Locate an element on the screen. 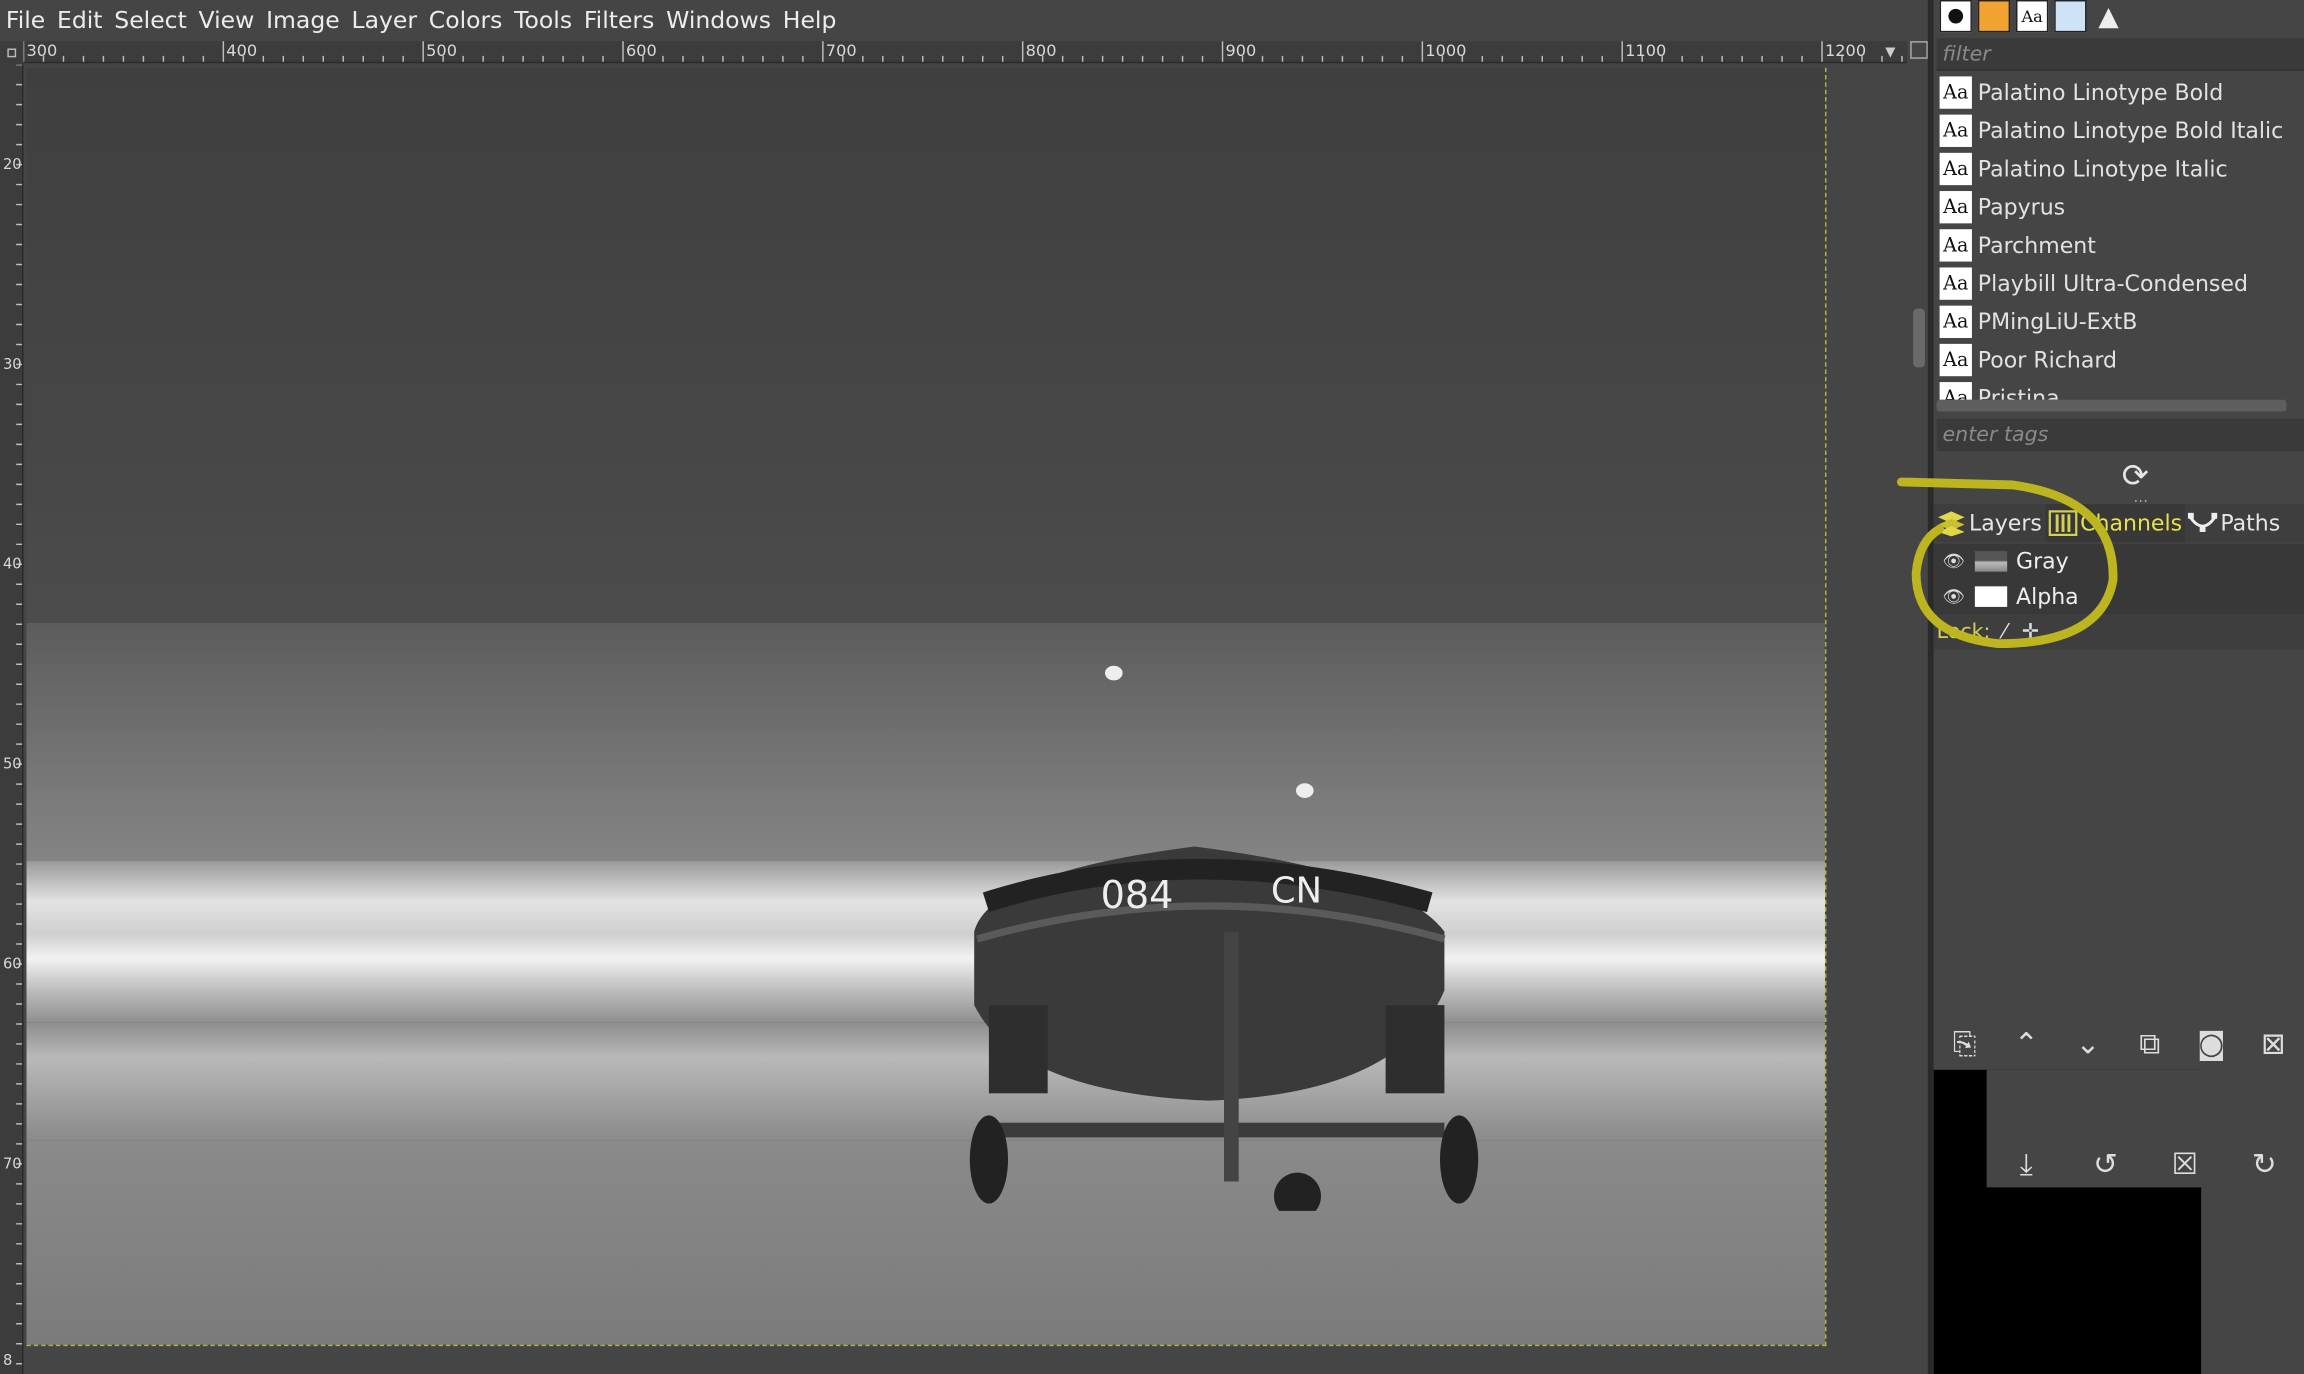 The width and height of the screenshot is (2304, 1374). menu-edit: Edit is located at coordinates (80, 20).